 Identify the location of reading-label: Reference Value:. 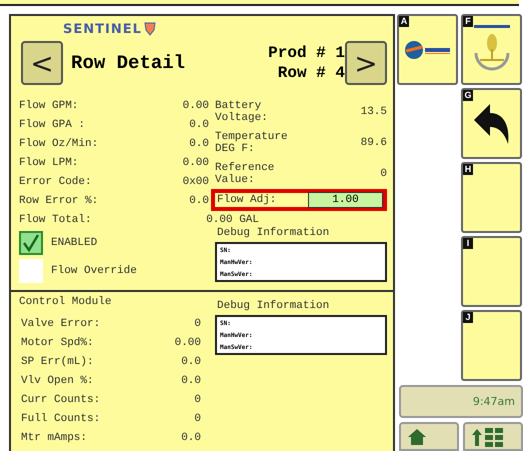
(245, 174).